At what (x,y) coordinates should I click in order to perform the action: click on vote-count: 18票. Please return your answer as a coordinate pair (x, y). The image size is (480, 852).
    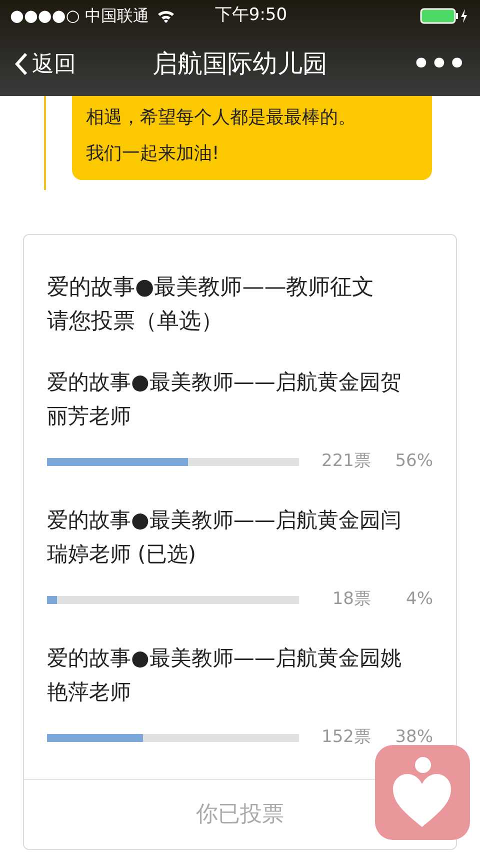
    Looking at the image, I should click on (351, 600).